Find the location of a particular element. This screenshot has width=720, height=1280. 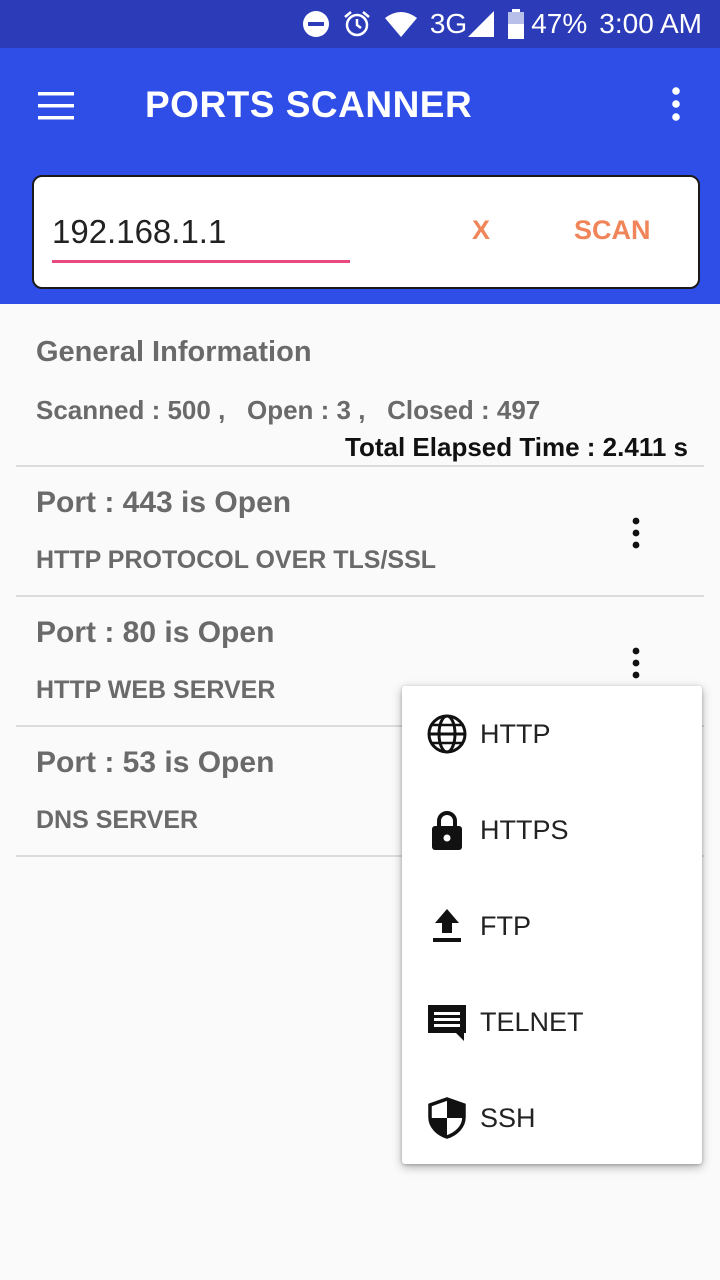

menu-item-ssh: SSH is located at coordinates (552, 1118).